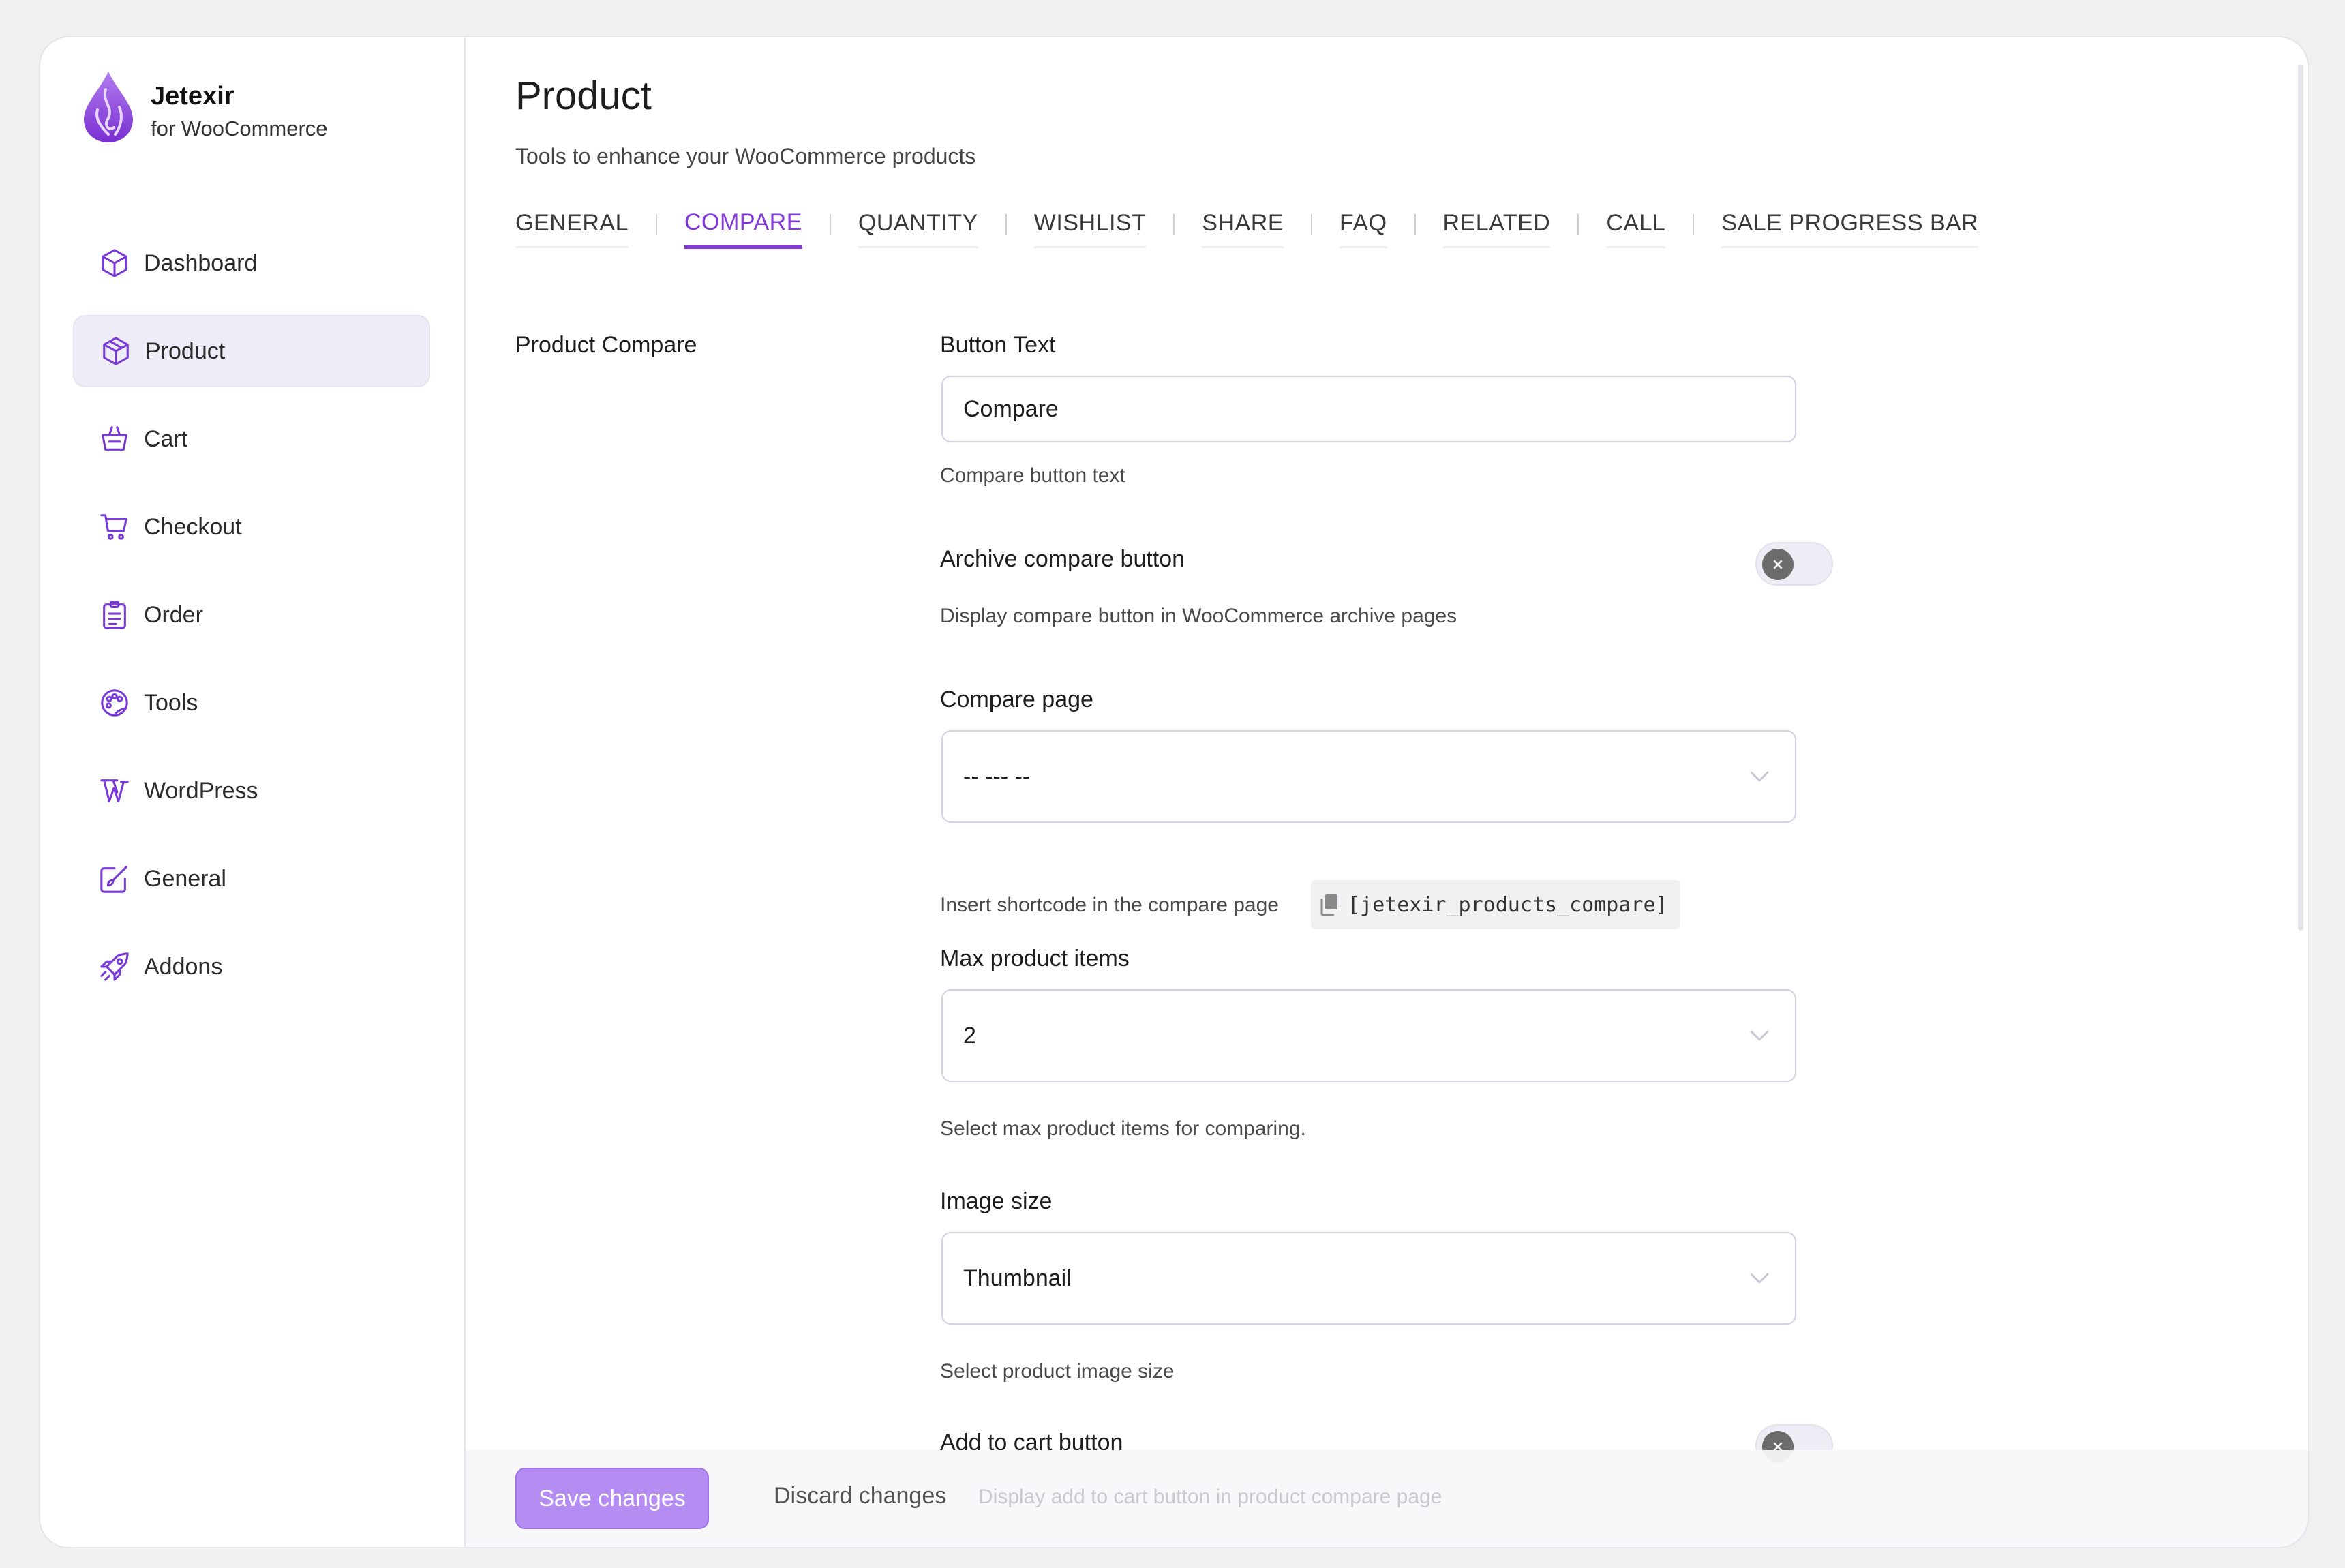 Image resolution: width=2345 pixels, height=1568 pixels. I want to click on tab-sale-progress-bar: SALE PROGRESS BAR, so click(1850, 229).